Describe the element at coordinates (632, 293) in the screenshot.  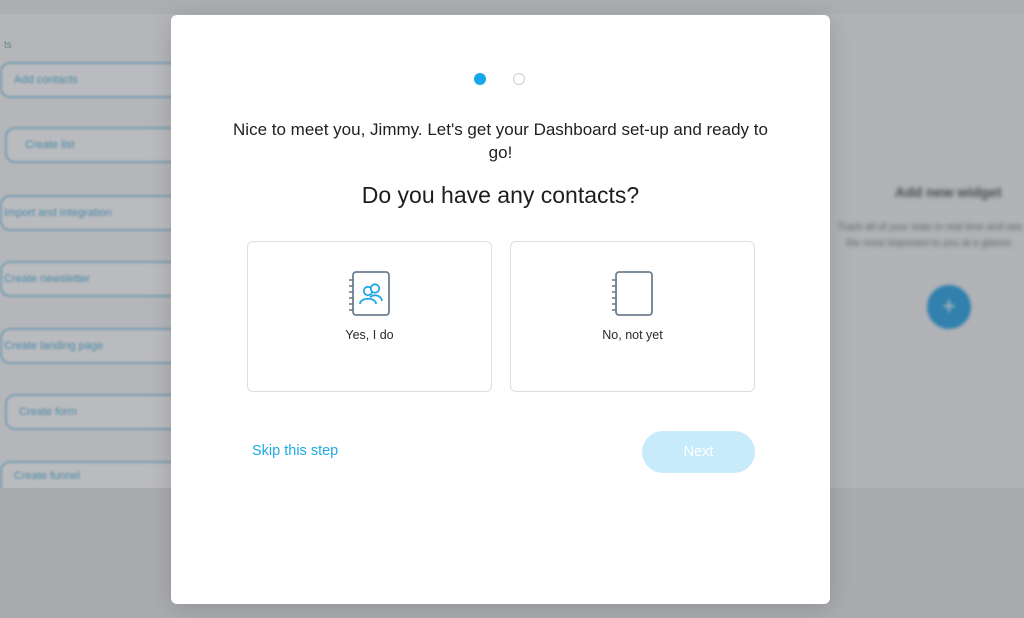
I see `empty-notebook-icon` at that location.